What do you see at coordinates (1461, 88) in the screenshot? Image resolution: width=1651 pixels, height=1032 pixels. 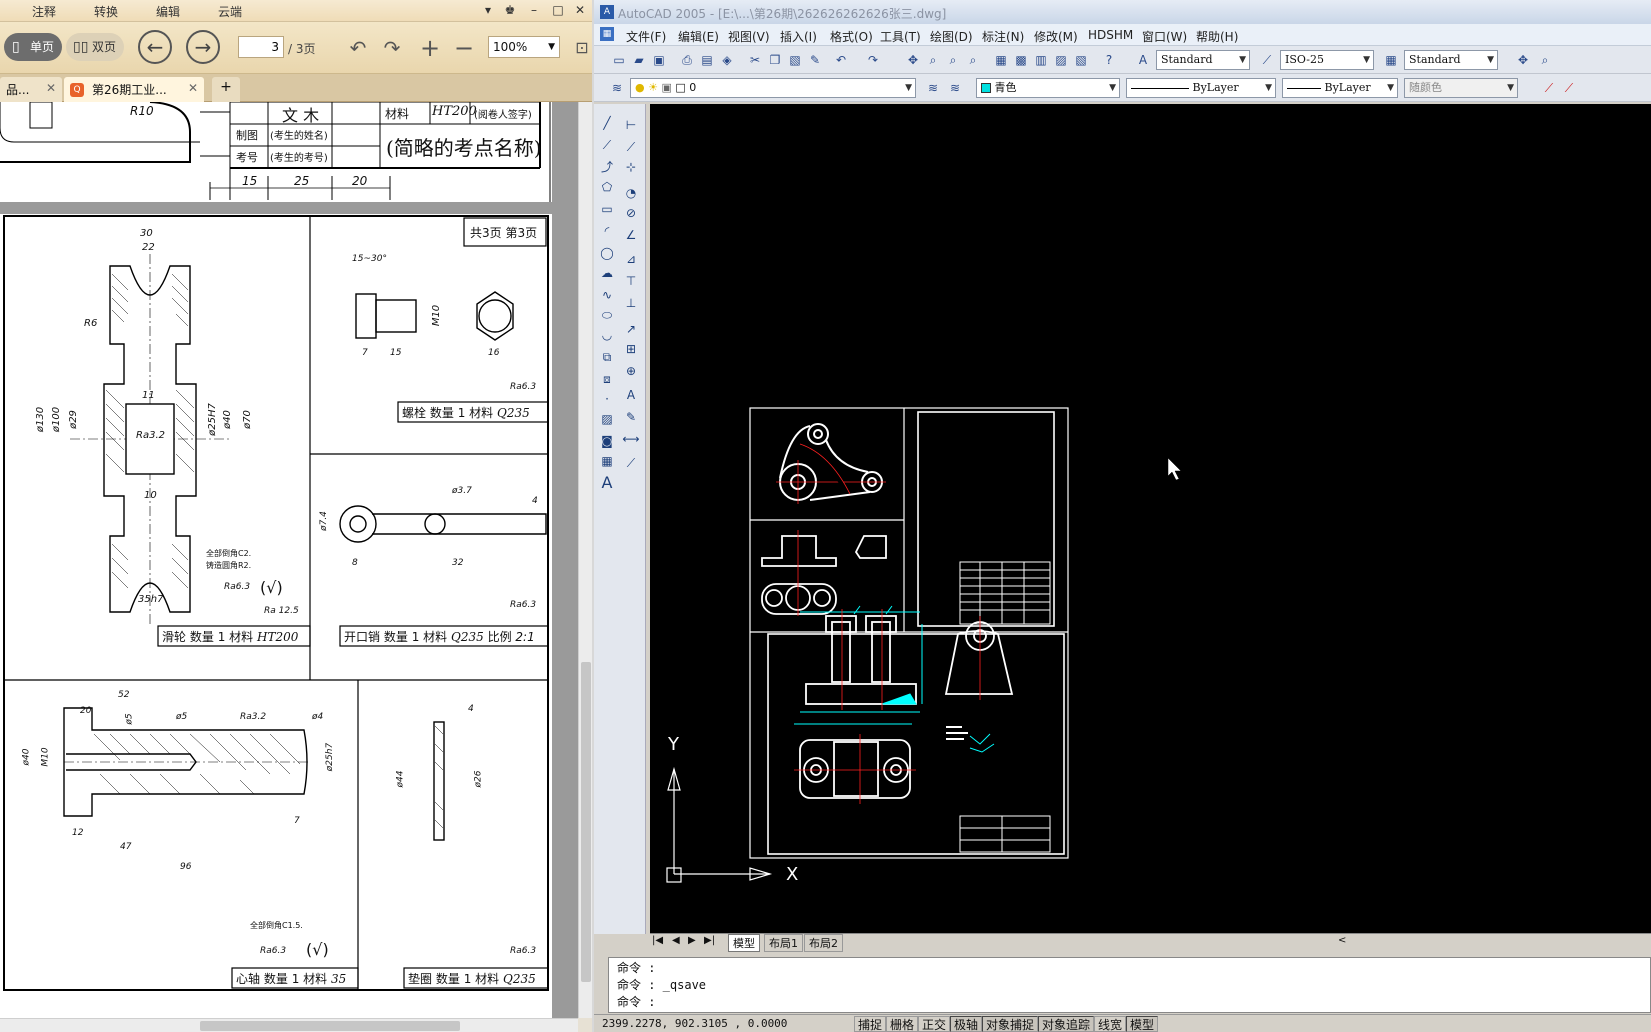 I see `plot-style-select: 随颜色 ▼` at bounding box center [1461, 88].